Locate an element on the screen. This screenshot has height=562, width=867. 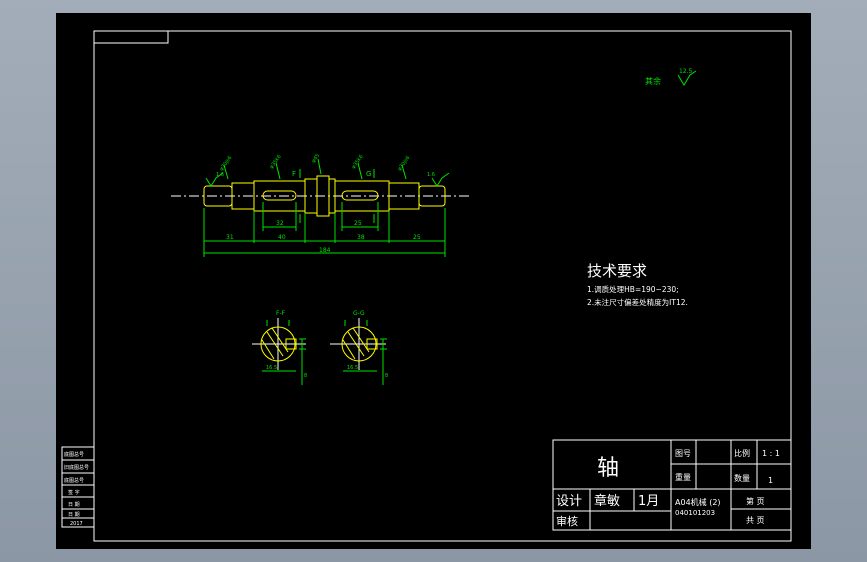
dim-d4: 25 is located at coordinates (358, 223).